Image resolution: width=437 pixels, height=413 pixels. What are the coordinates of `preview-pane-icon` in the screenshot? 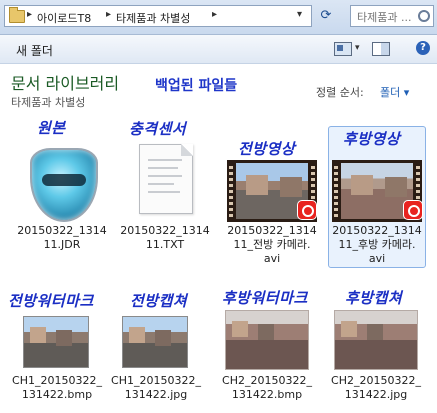 It's located at (381, 49).